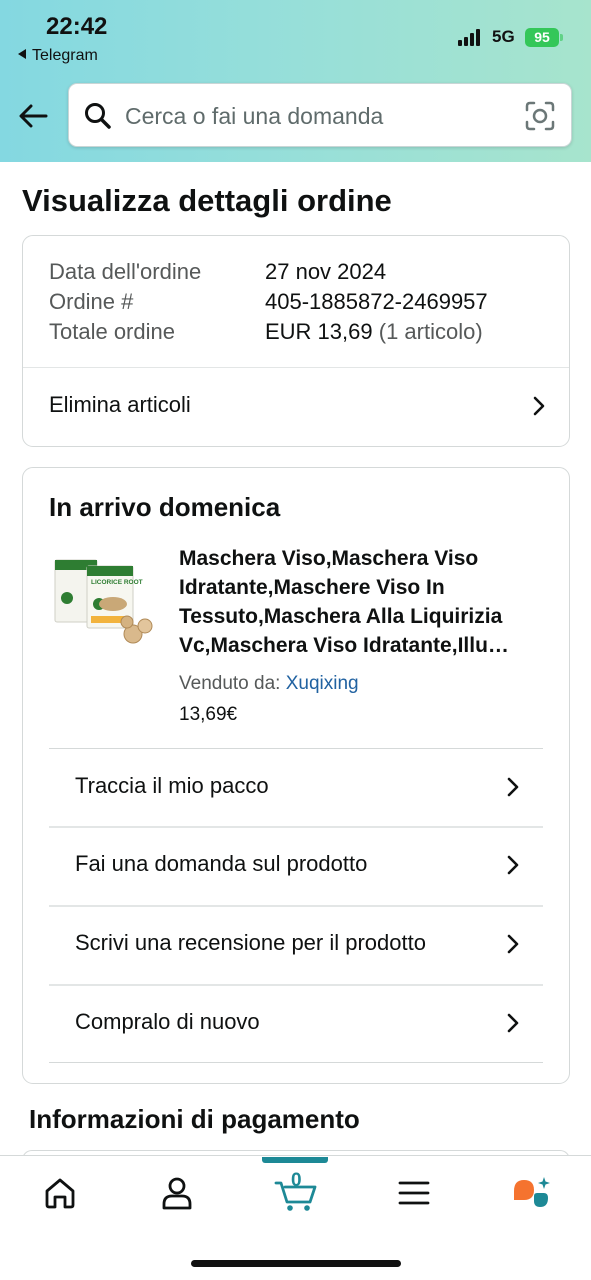 This screenshot has height=1280, width=591. Describe the element at coordinates (296, 1024) in the screenshot. I see `buy-again-link: Compralo di nuovo` at that location.